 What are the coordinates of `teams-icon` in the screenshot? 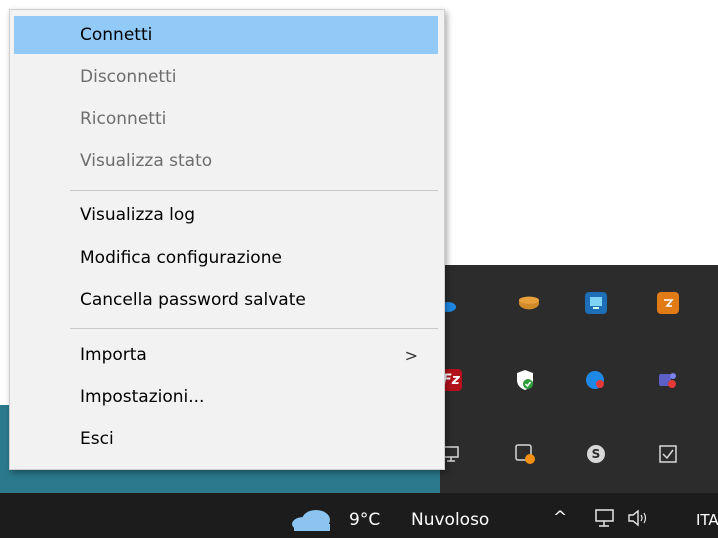 It's located at (668, 380).